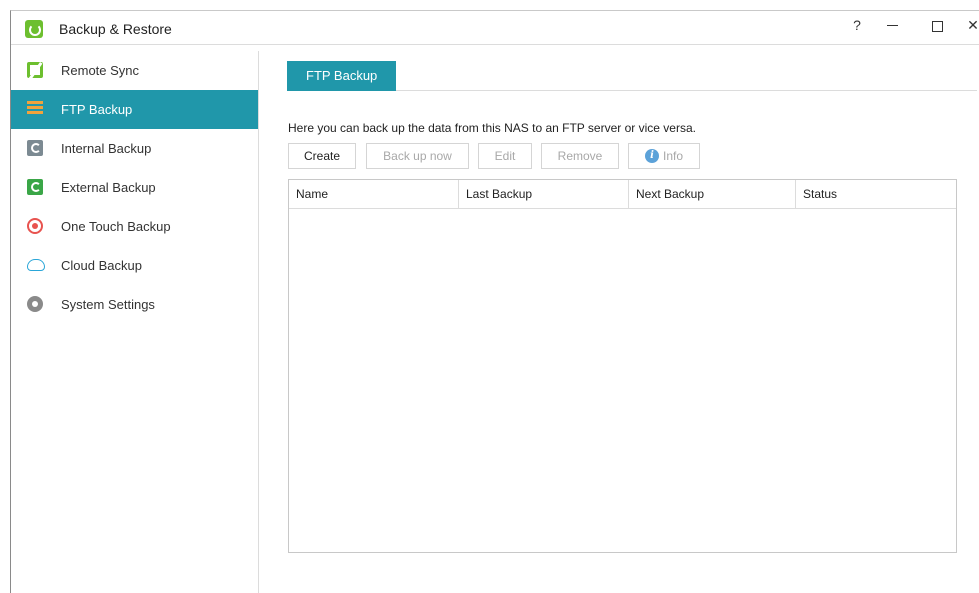  I want to click on sidebar-item-one-touch-backup: One Touch Backup, so click(134, 226).